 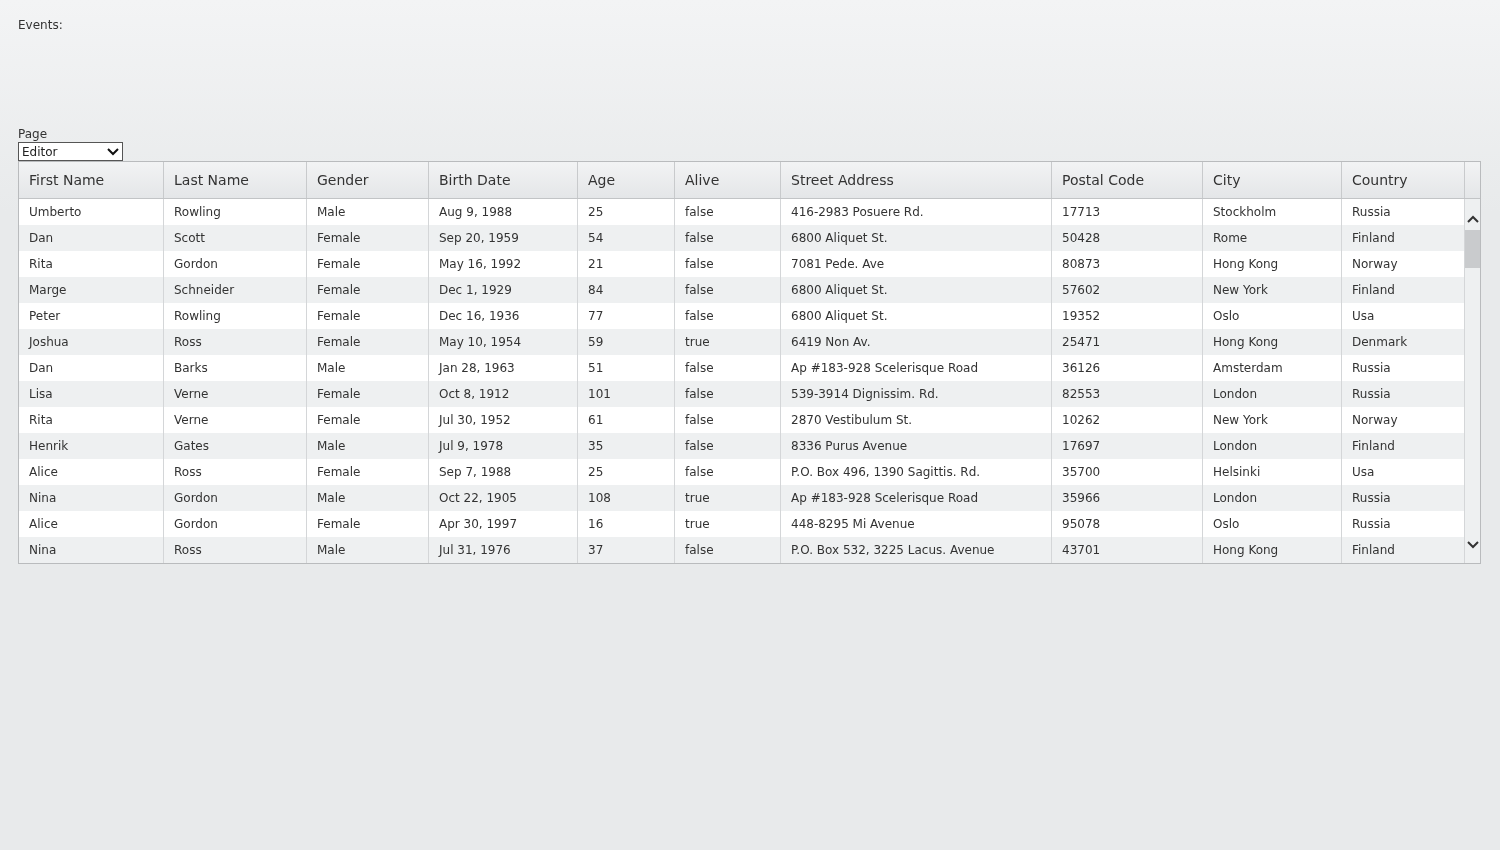 I want to click on column-header: Last Name, so click(x=235, y=180).